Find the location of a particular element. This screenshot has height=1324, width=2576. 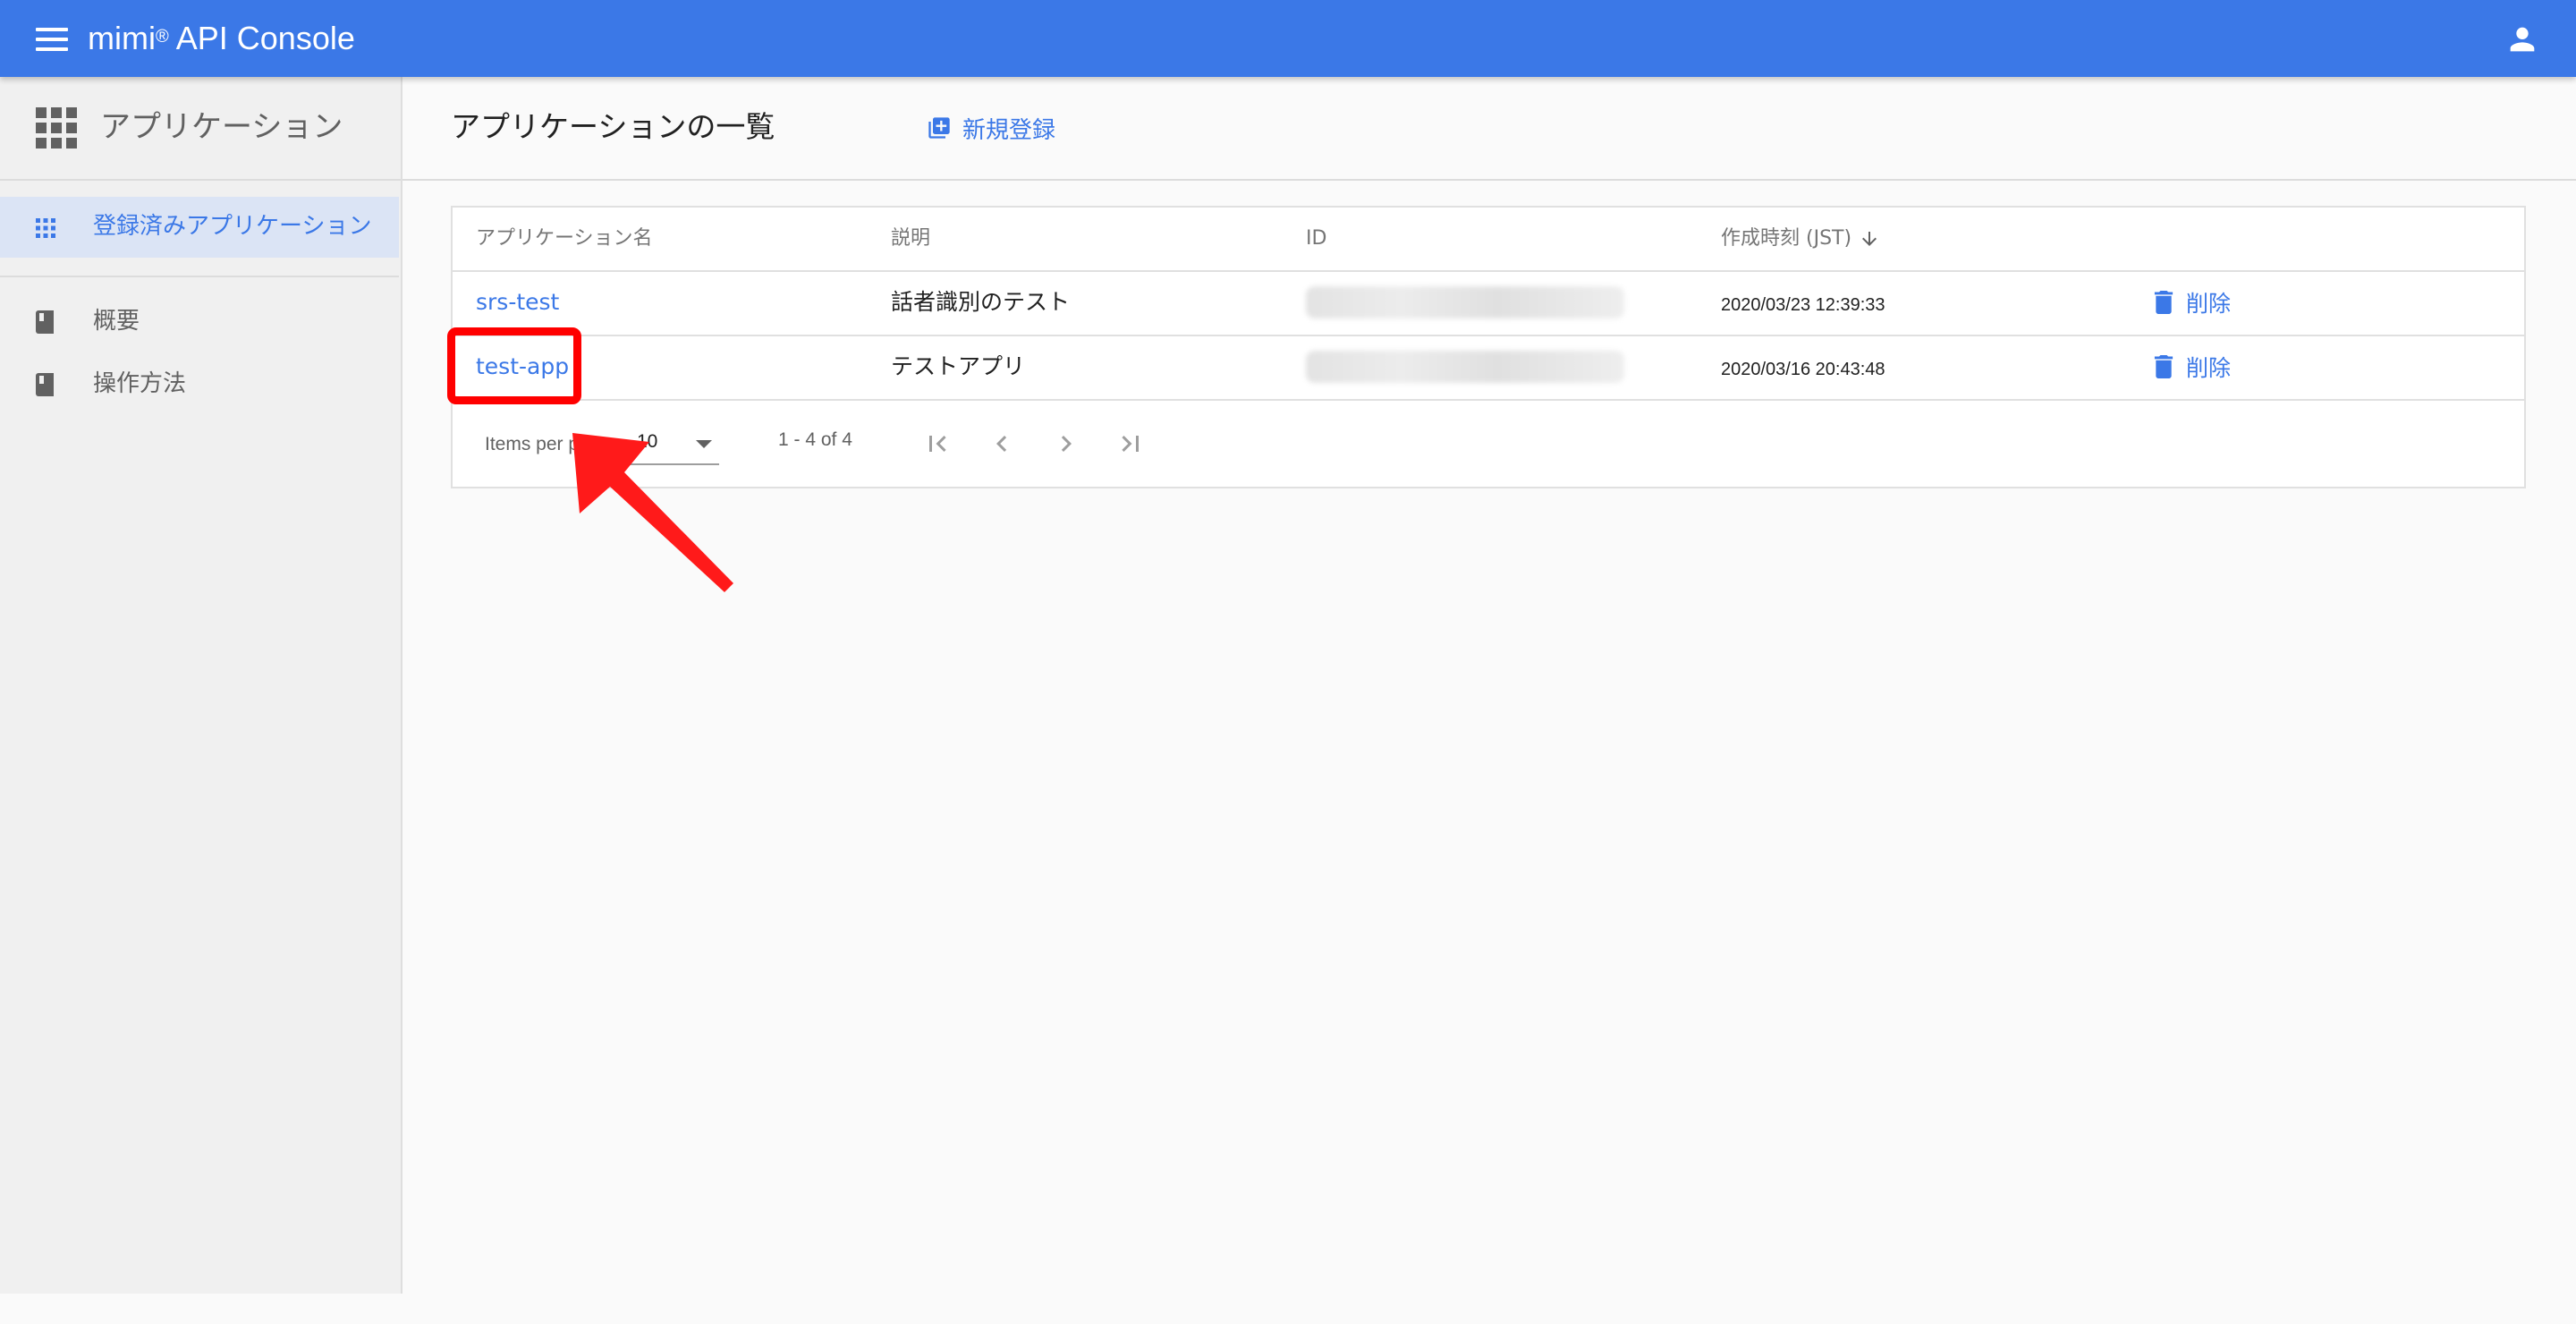

page-range-label: 1 - 4 of 4 is located at coordinates (815, 439).